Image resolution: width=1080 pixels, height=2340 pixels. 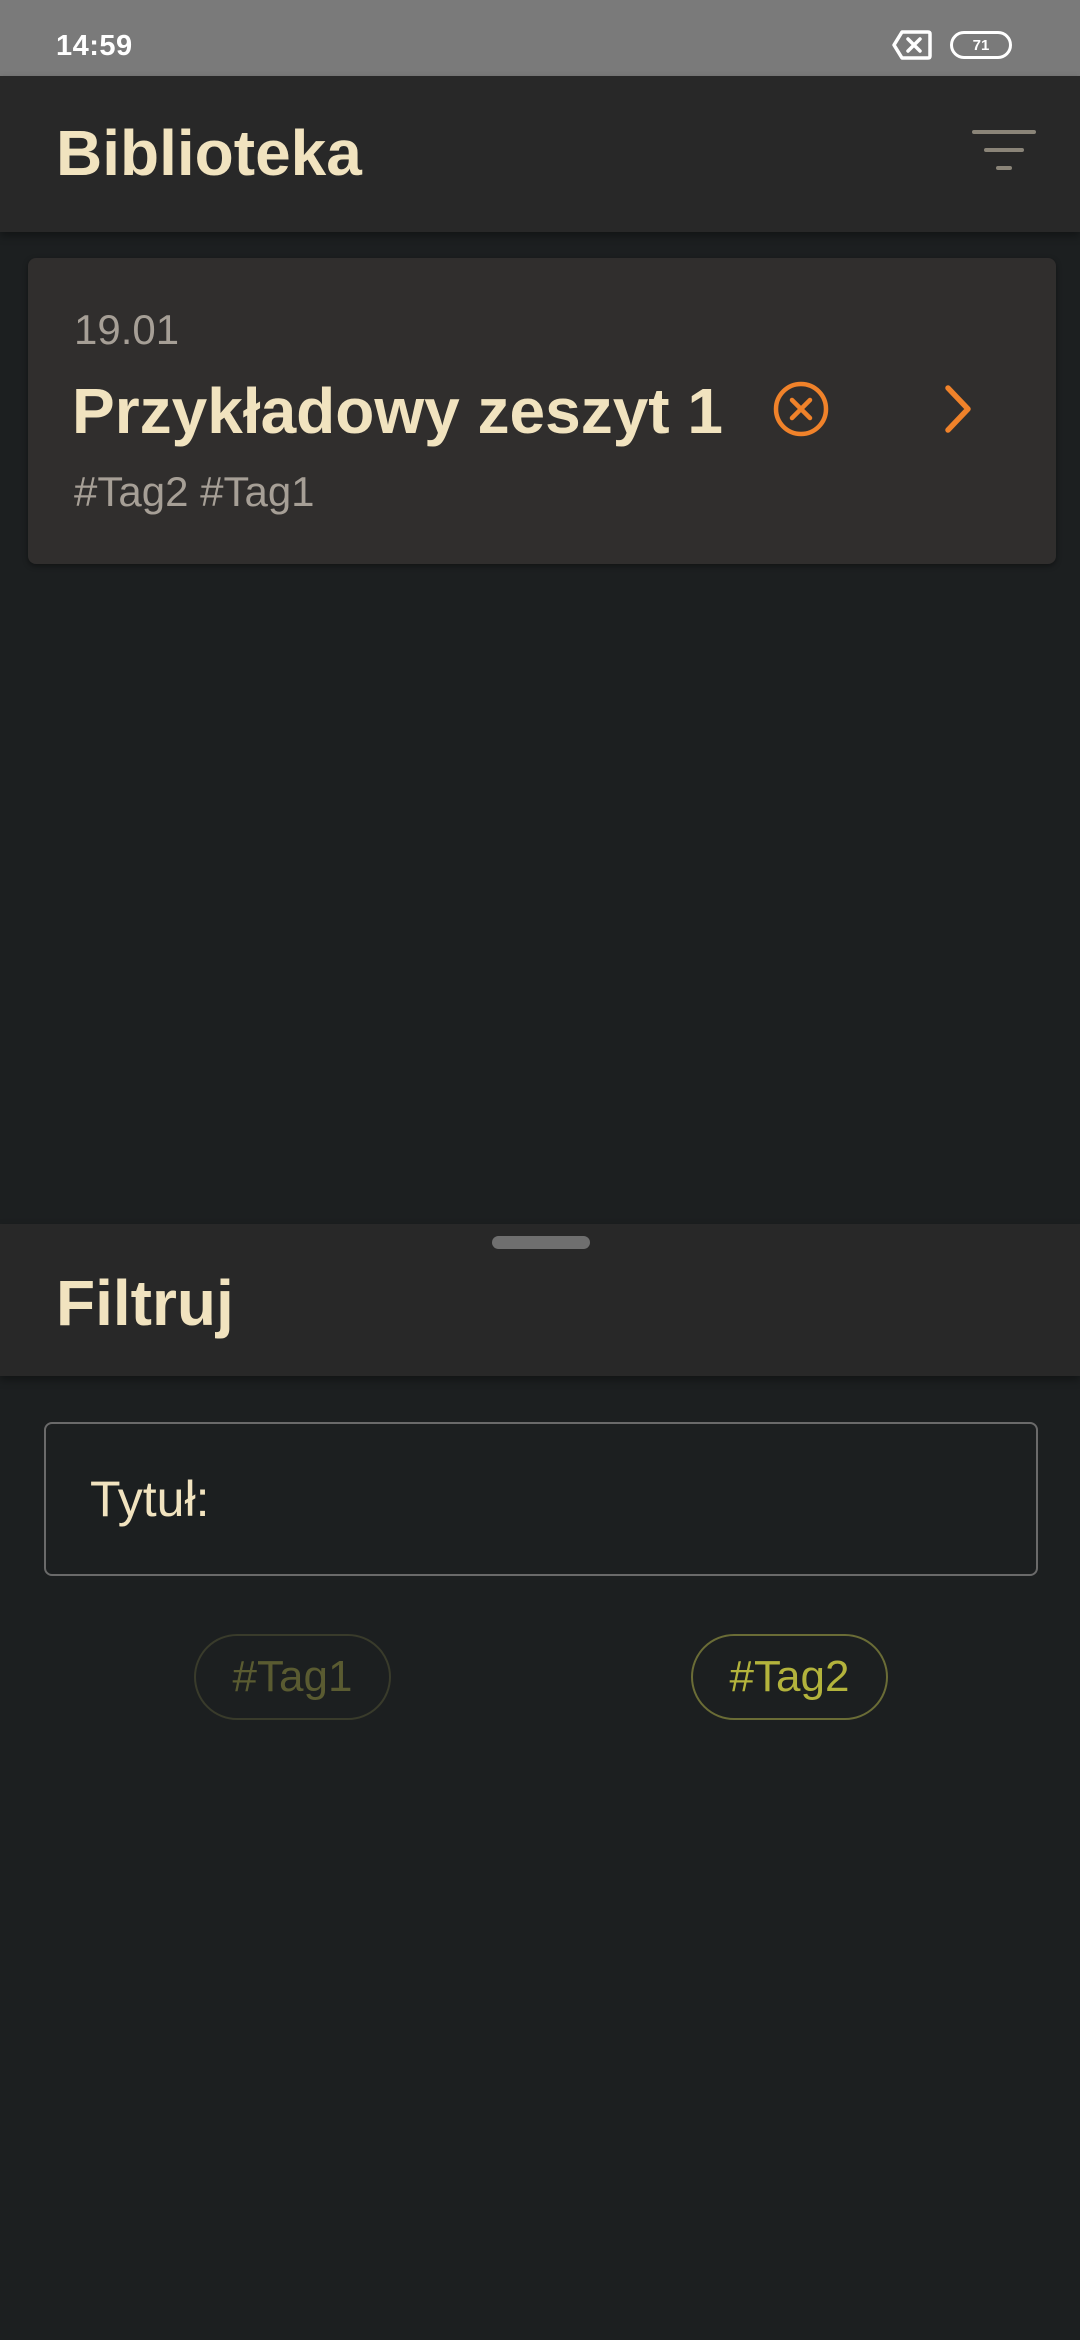 I want to click on app-bar: Biblioteka, so click(x=540, y=154).